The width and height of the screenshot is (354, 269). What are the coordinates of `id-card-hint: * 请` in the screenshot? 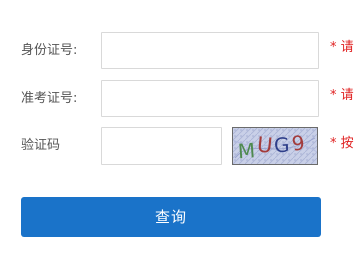 It's located at (342, 47).